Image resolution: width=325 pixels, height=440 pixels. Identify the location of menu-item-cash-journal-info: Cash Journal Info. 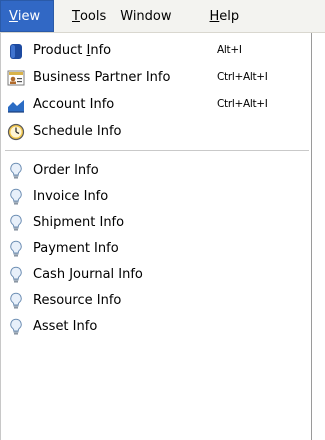
(156, 275).